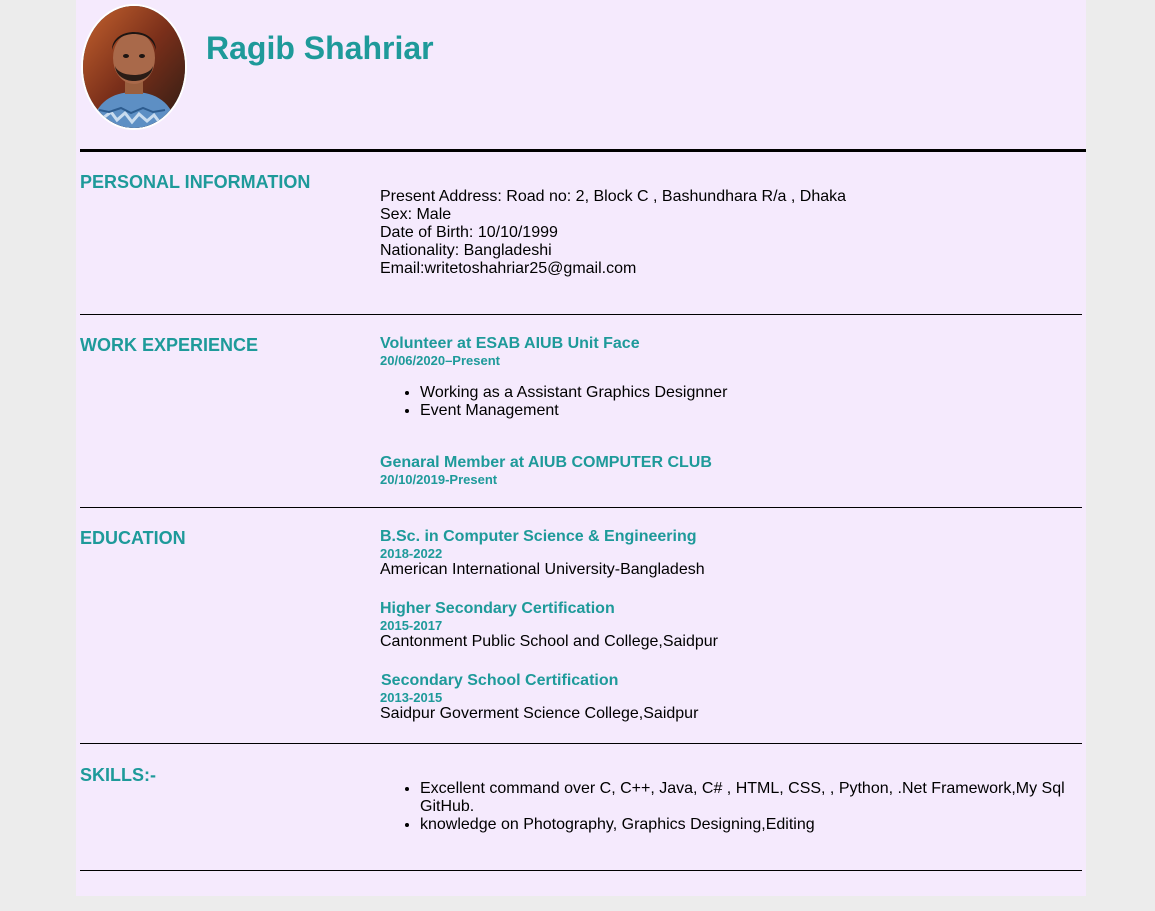 This screenshot has width=1155, height=911. Describe the element at coordinates (583, 150) in the screenshot. I see `header-divider` at that location.